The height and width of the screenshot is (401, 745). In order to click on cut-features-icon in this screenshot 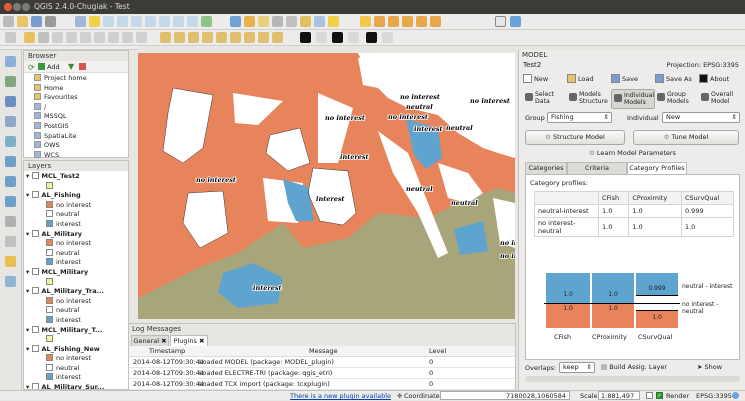, I will do `click(113, 37)`.